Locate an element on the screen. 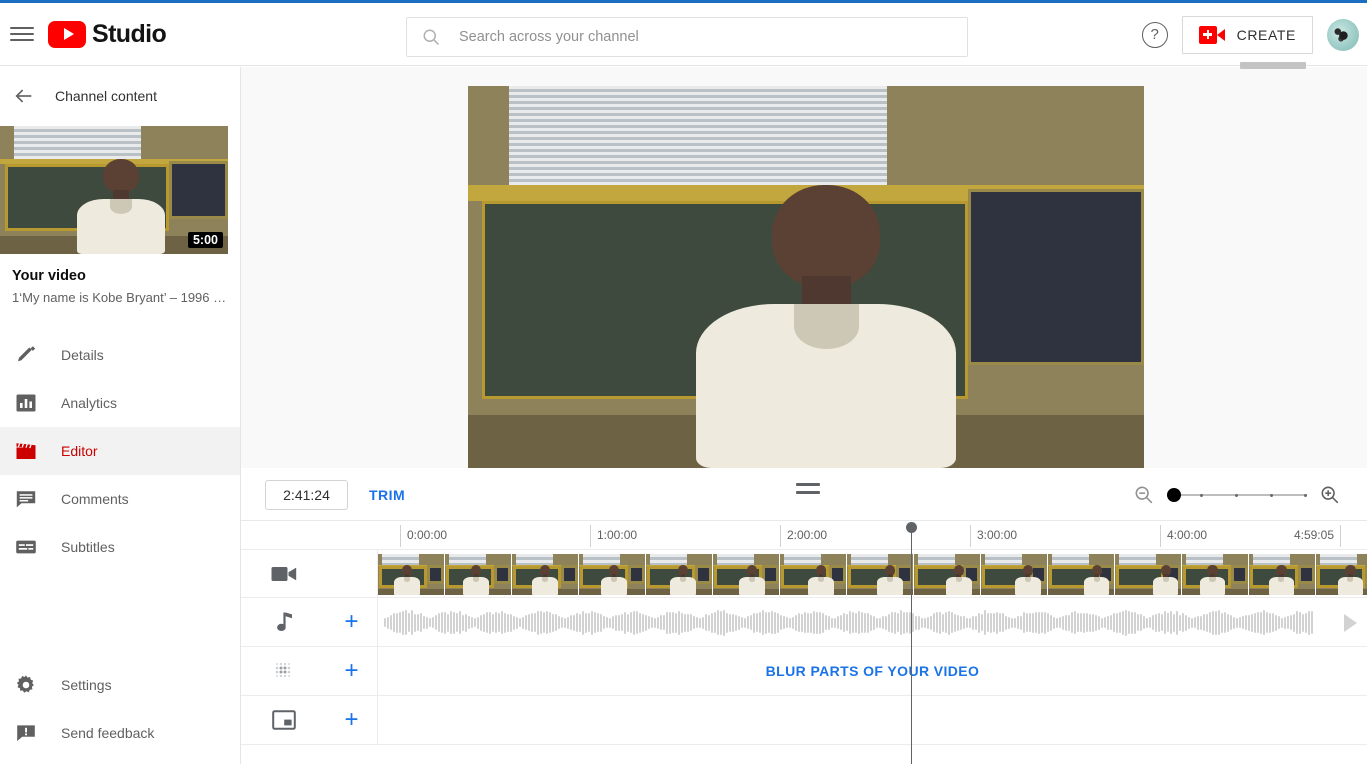 The width and height of the screenshot is (1367, 764). sidebar-item-send-feedback: Send feedback is located at coordinates (120, 733).